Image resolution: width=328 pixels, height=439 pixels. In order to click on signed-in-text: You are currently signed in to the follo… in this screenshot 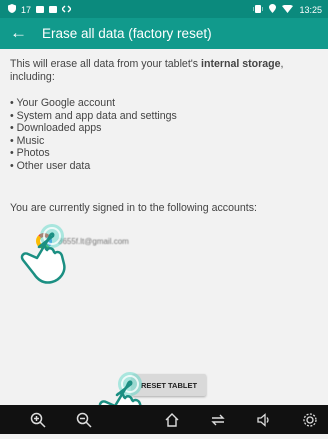, I will do `click(133, 208)`.